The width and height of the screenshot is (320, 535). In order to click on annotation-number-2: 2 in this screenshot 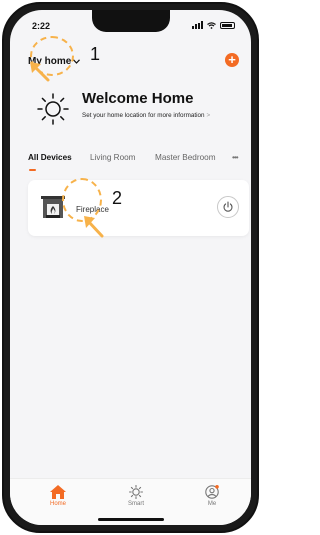, I will do `click(117, 198)`.